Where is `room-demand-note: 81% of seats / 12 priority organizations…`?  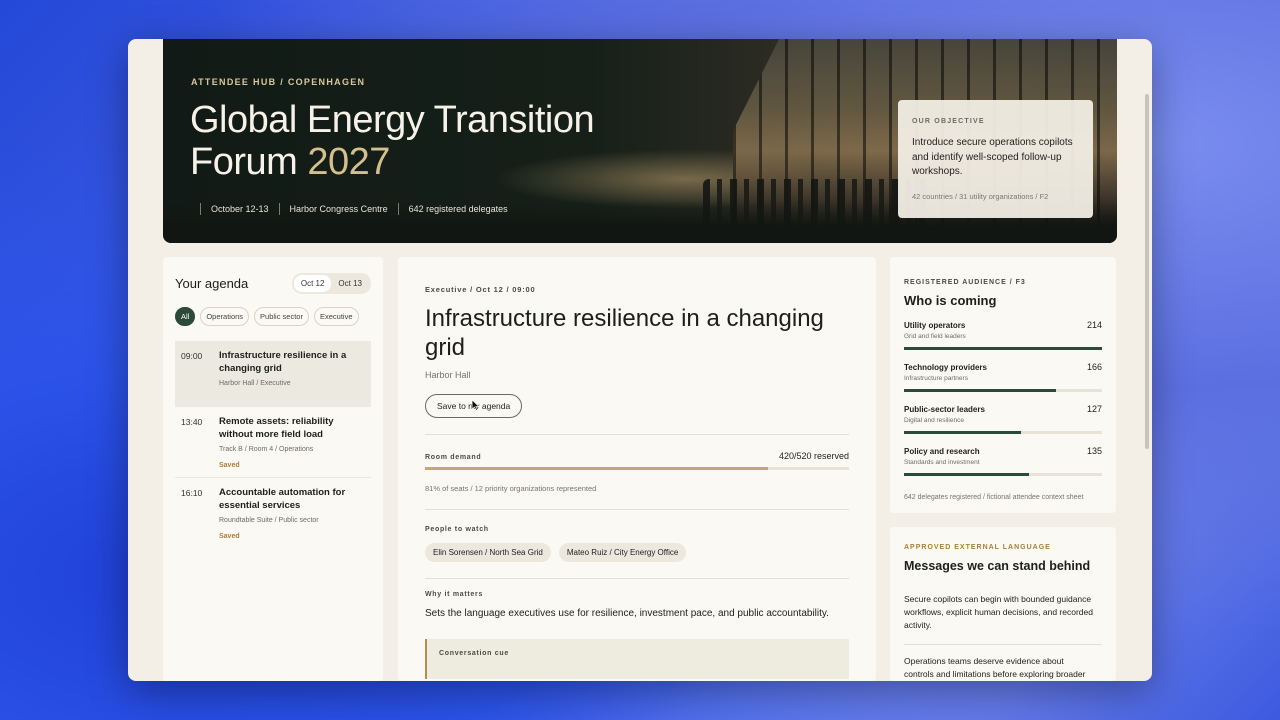
room-demand-note: 81% of seats / 12 priority organizations… is located at coordinates (511, 488).